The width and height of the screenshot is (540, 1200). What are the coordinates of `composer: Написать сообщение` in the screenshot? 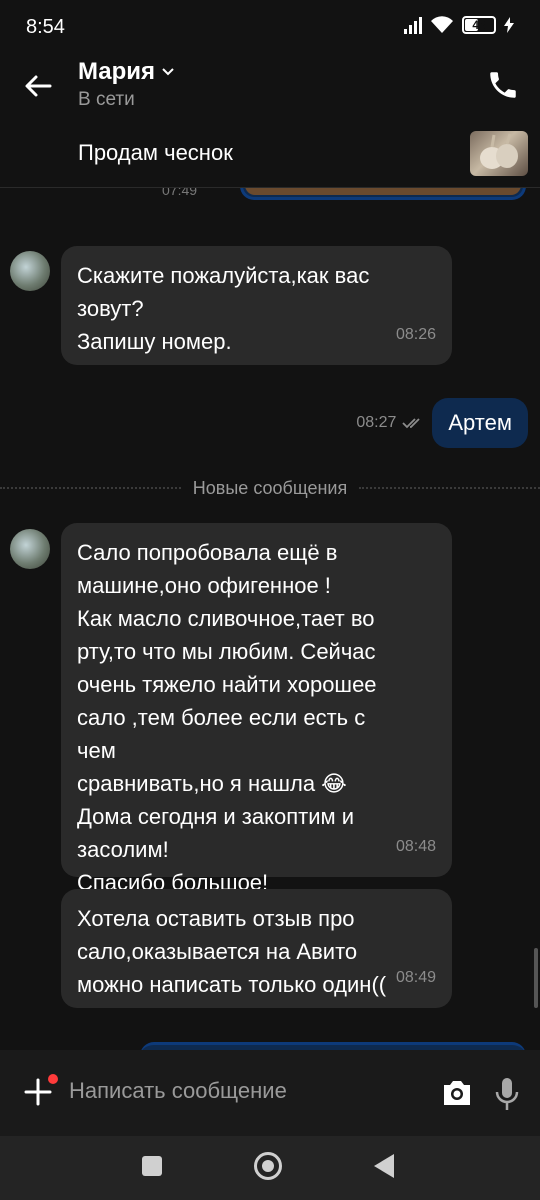 It's located at (270, 1093).